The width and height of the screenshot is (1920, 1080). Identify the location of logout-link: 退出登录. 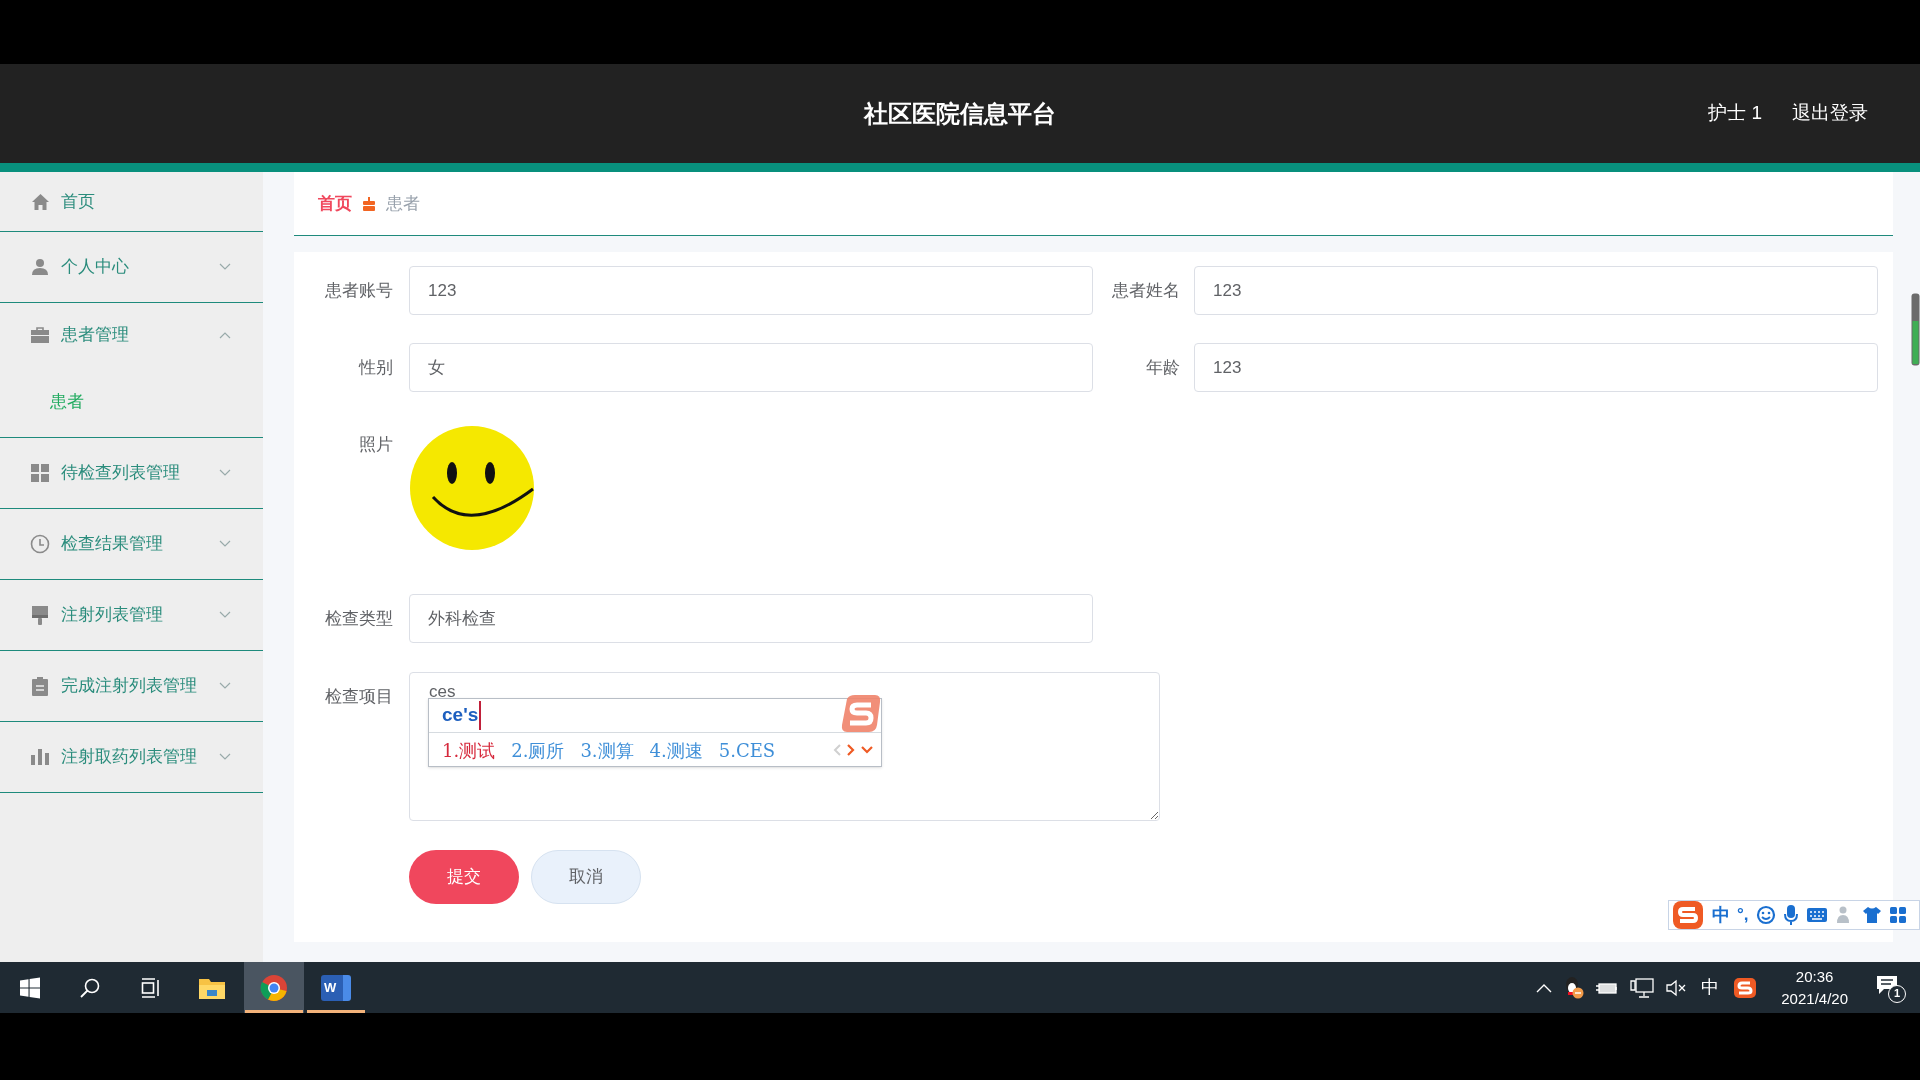
(1830, 113).